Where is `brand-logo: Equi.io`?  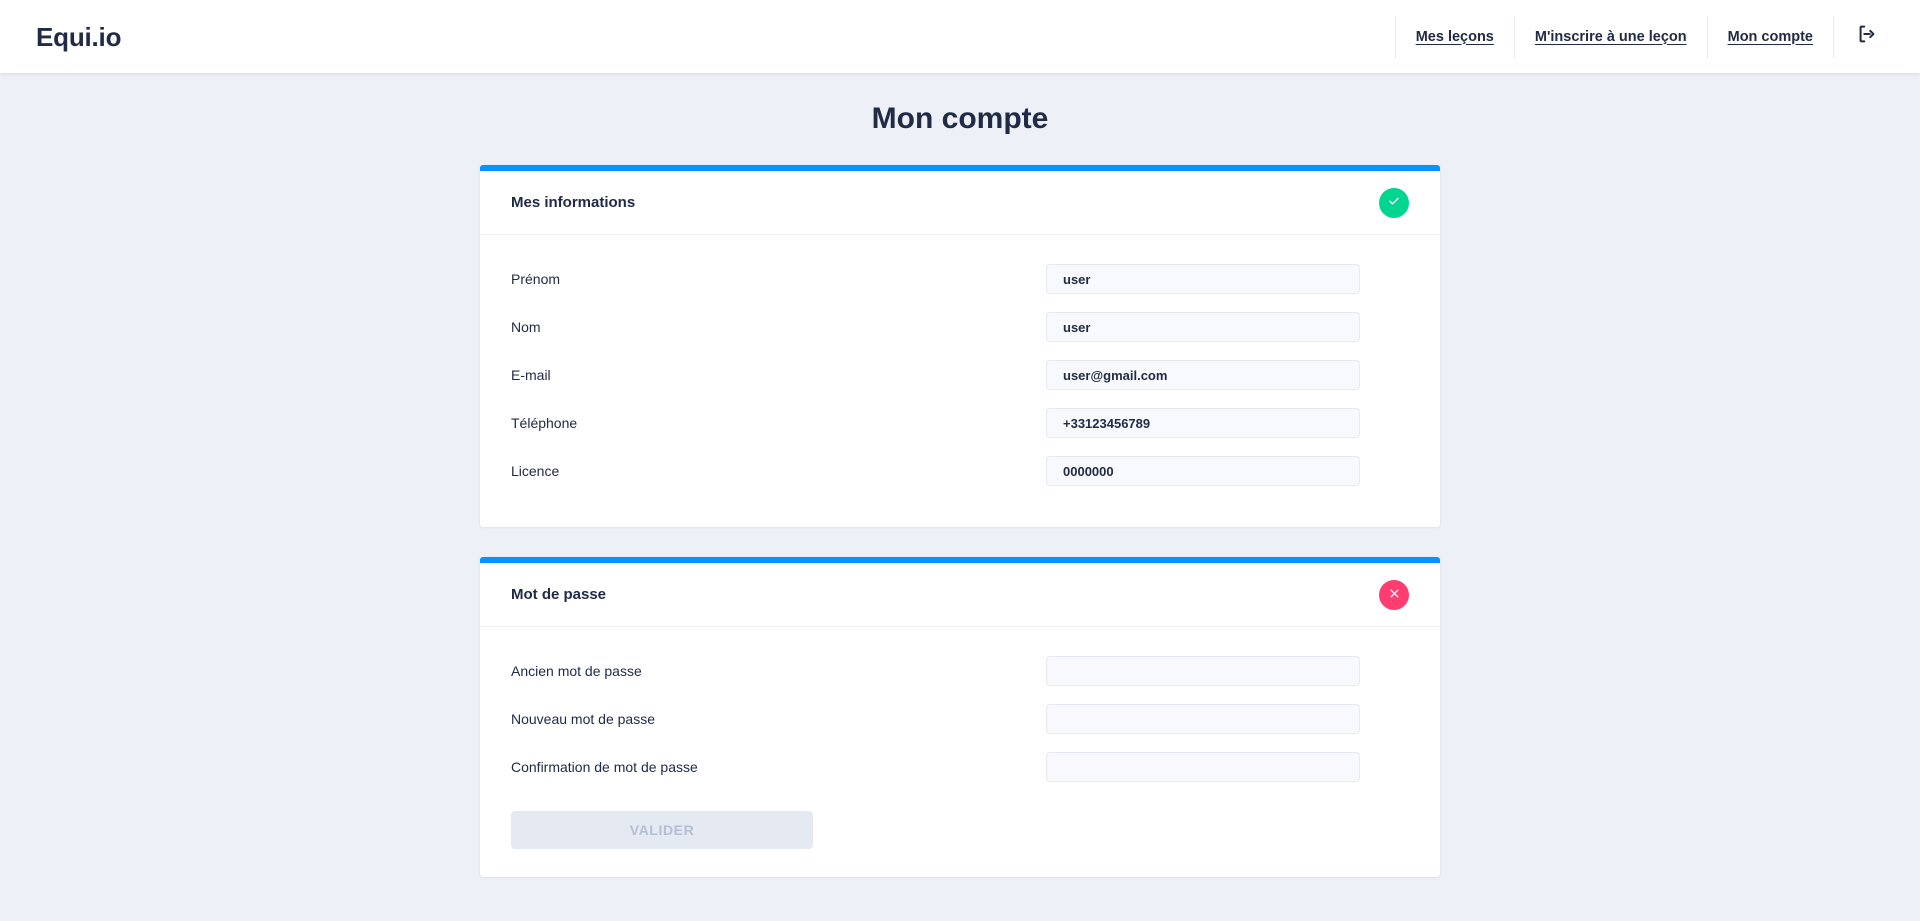
brand-logo: Equi.io is located at coordinates (78, 37).